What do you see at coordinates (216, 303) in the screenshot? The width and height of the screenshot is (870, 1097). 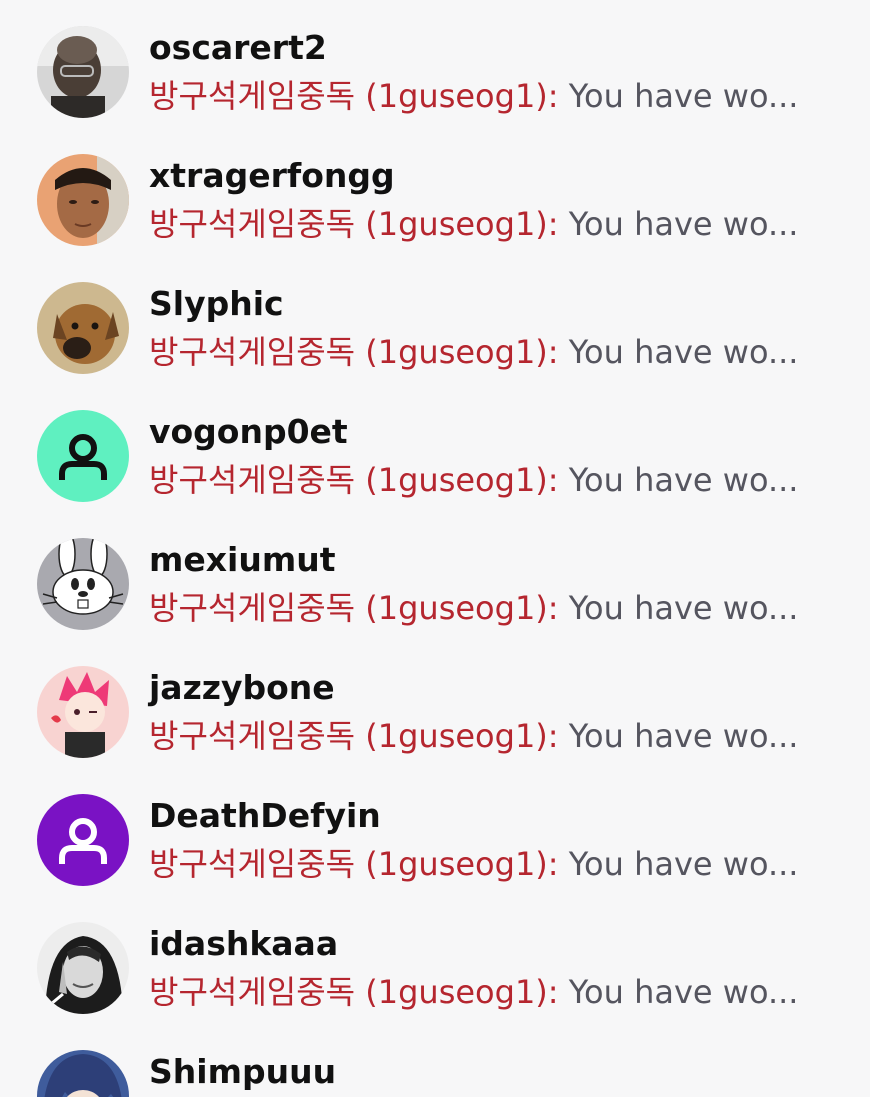 I see `conversation-username: Slyphic` at bounding box center [216, 303].